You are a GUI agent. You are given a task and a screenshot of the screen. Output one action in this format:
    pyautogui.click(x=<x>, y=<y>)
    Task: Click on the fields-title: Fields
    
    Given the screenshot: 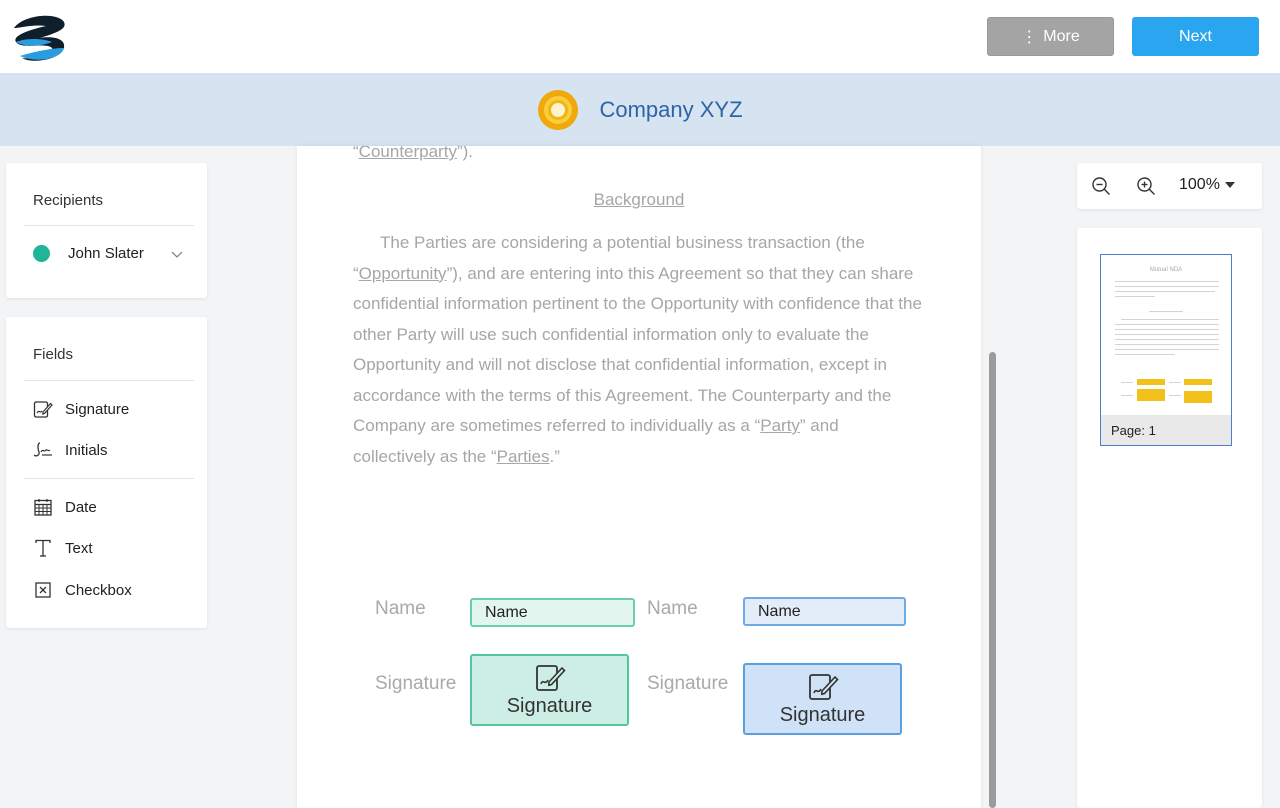 What is the action you would take?
    pyautogui.click(x=53, y=354)
    